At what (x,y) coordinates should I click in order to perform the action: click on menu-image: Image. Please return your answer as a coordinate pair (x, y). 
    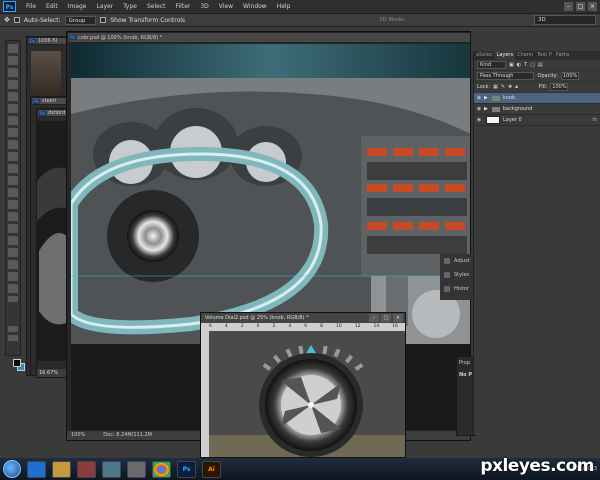
    Looking at the image, I should click on (77, 6).